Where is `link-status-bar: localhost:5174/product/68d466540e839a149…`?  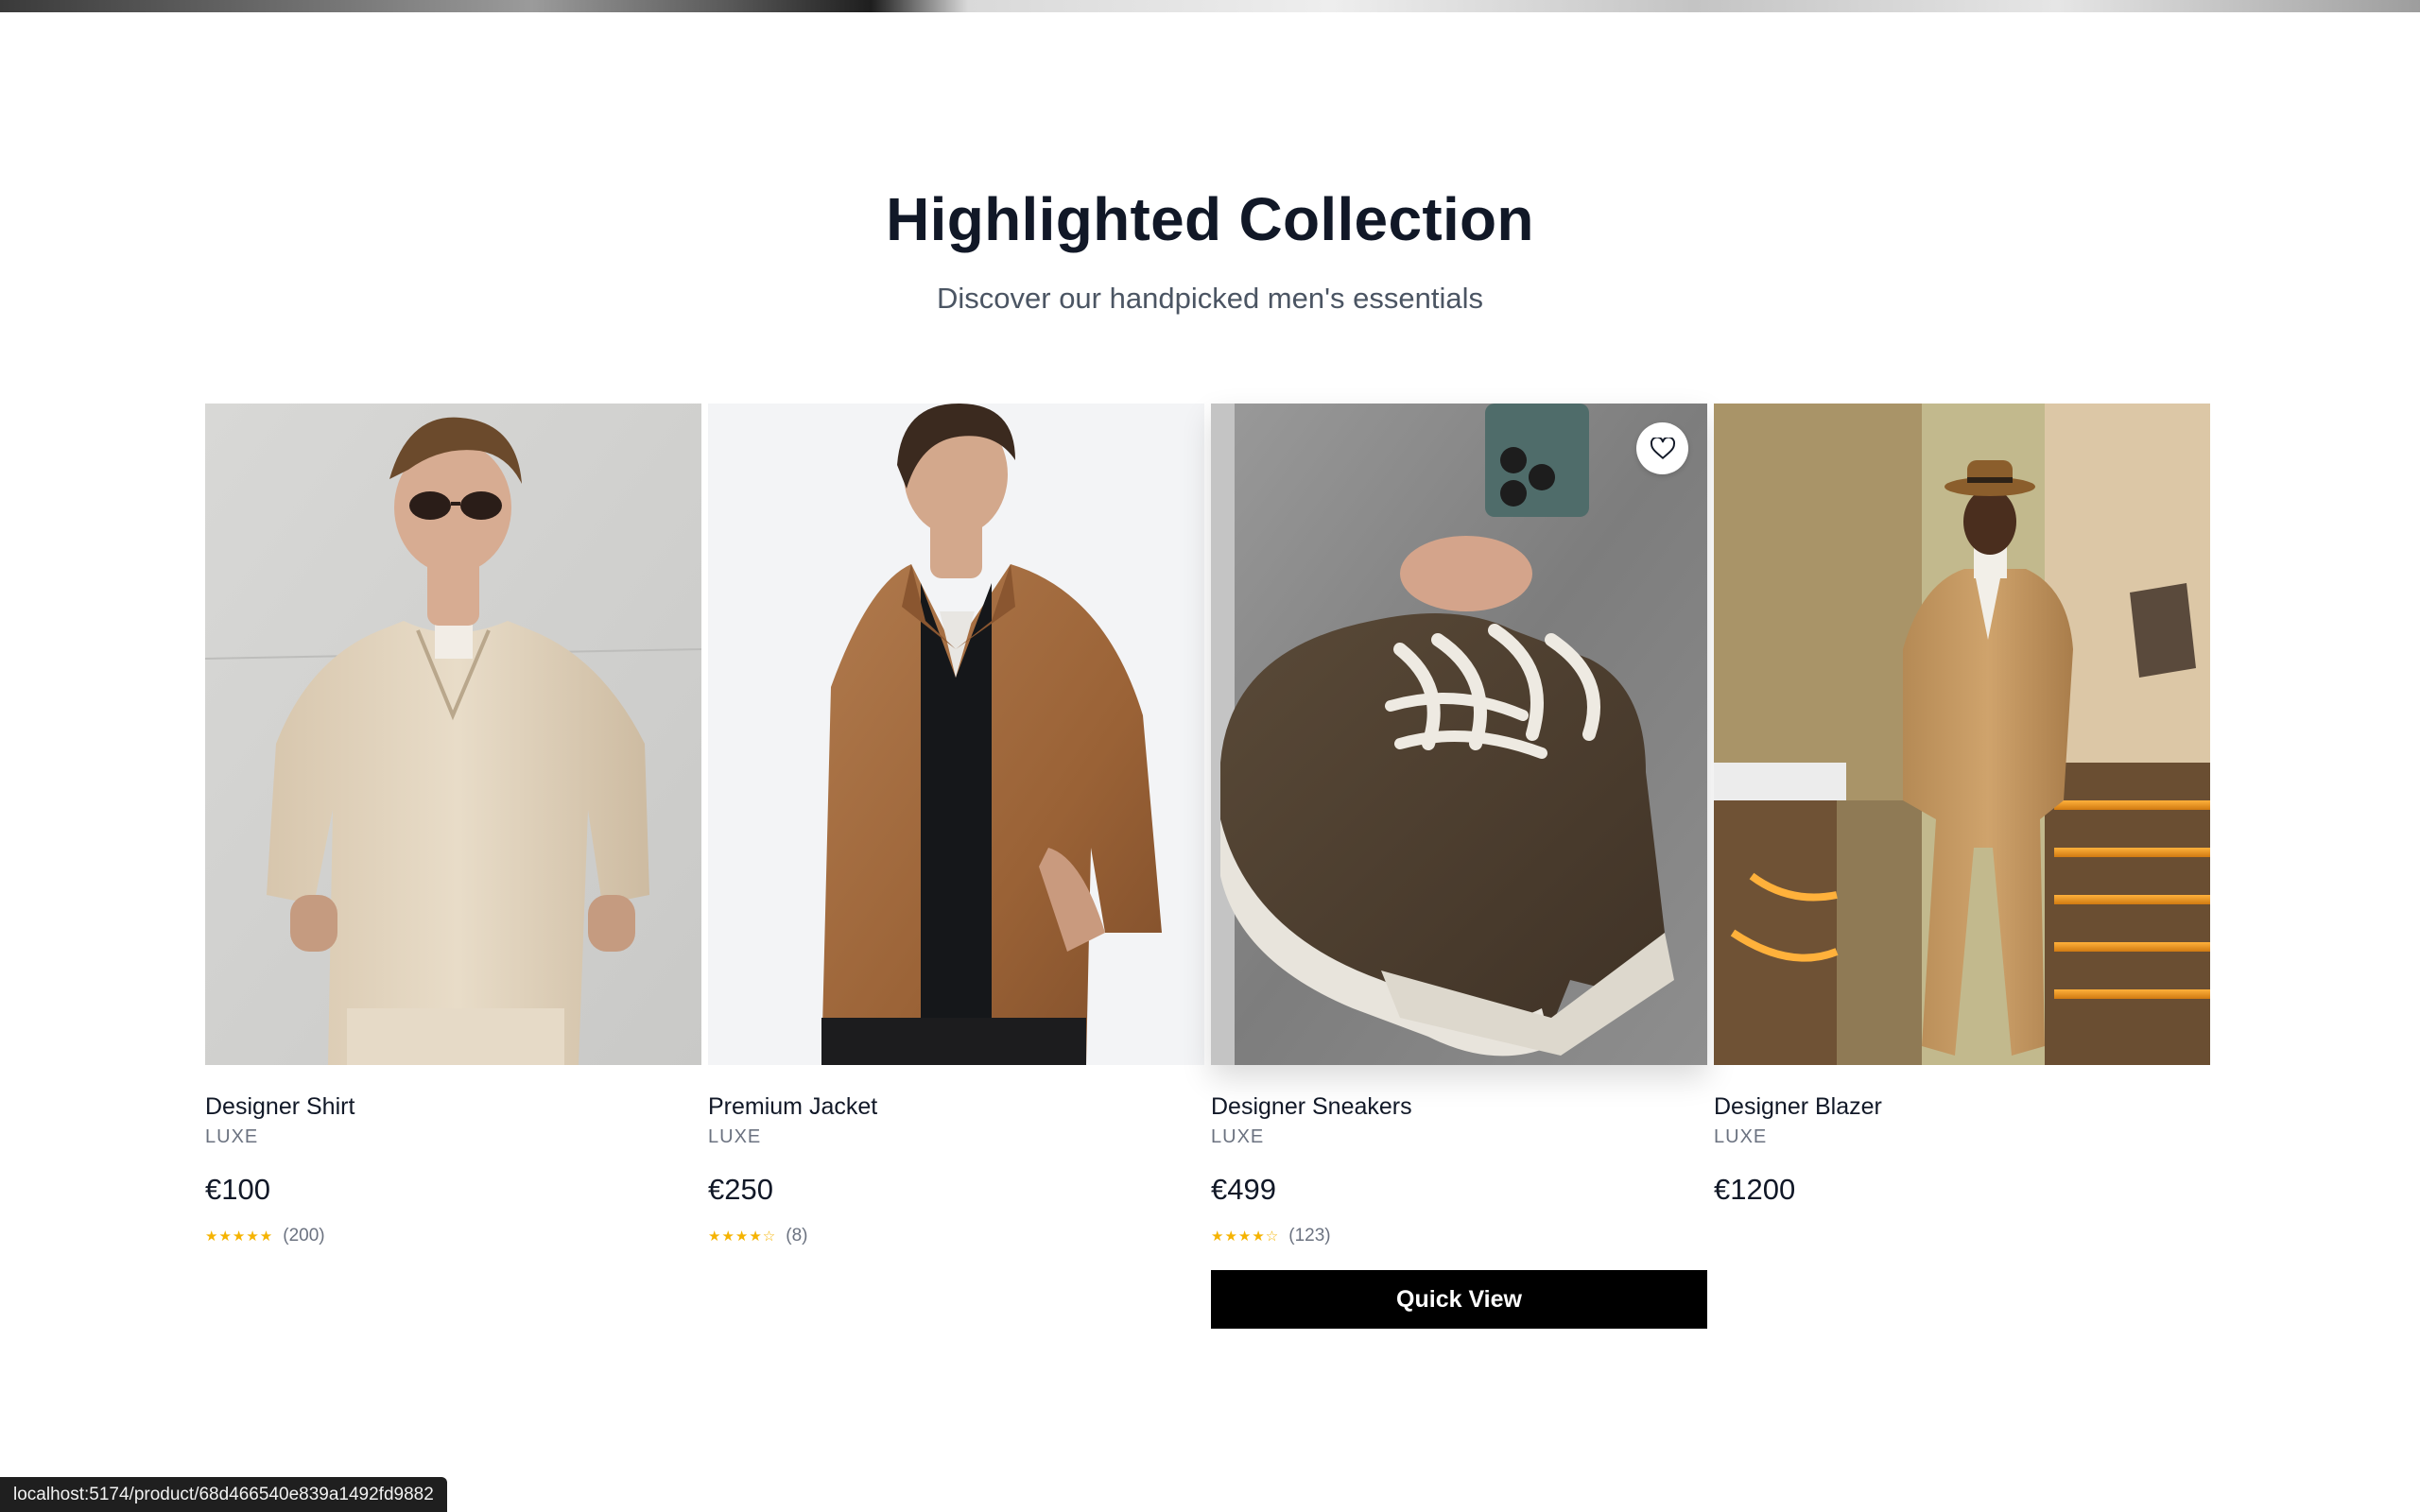
link-status-bar: localhost:5174/product/68d466540e839a149… is located at coordinates (223, 1494).